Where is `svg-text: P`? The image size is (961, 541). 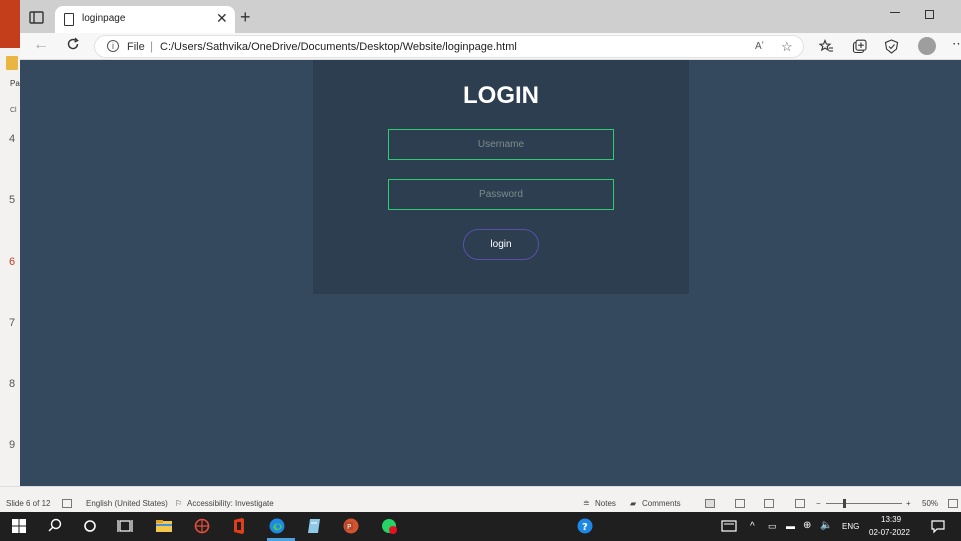 svg-text: P is located at coordinates (349, 527).